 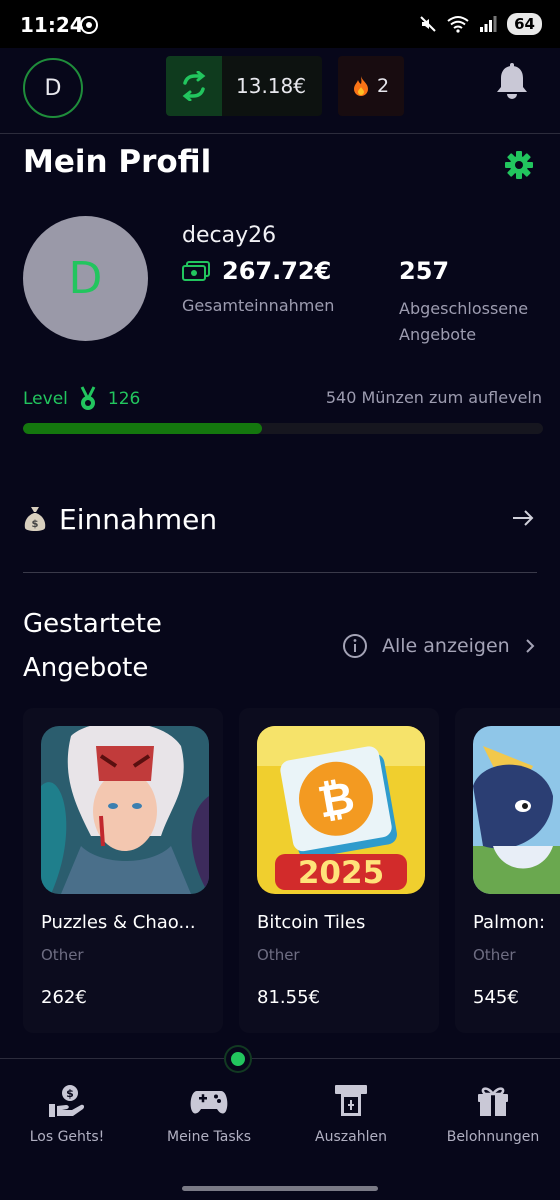 What do you see at coordinates (280, 1188) in the screenshot?
I see `home-indicator` at bounding box center [280, 1188].